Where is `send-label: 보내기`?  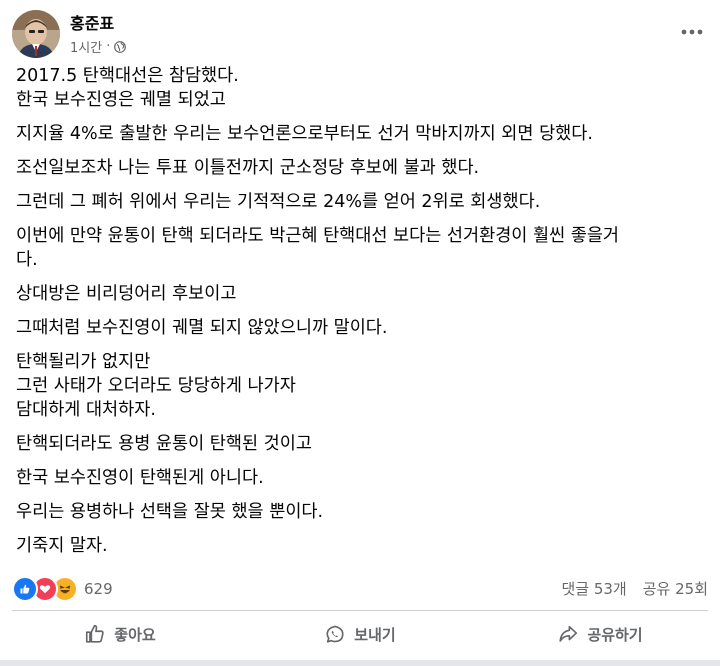
send-label: 보내기 is located at coordinates (375, 634).